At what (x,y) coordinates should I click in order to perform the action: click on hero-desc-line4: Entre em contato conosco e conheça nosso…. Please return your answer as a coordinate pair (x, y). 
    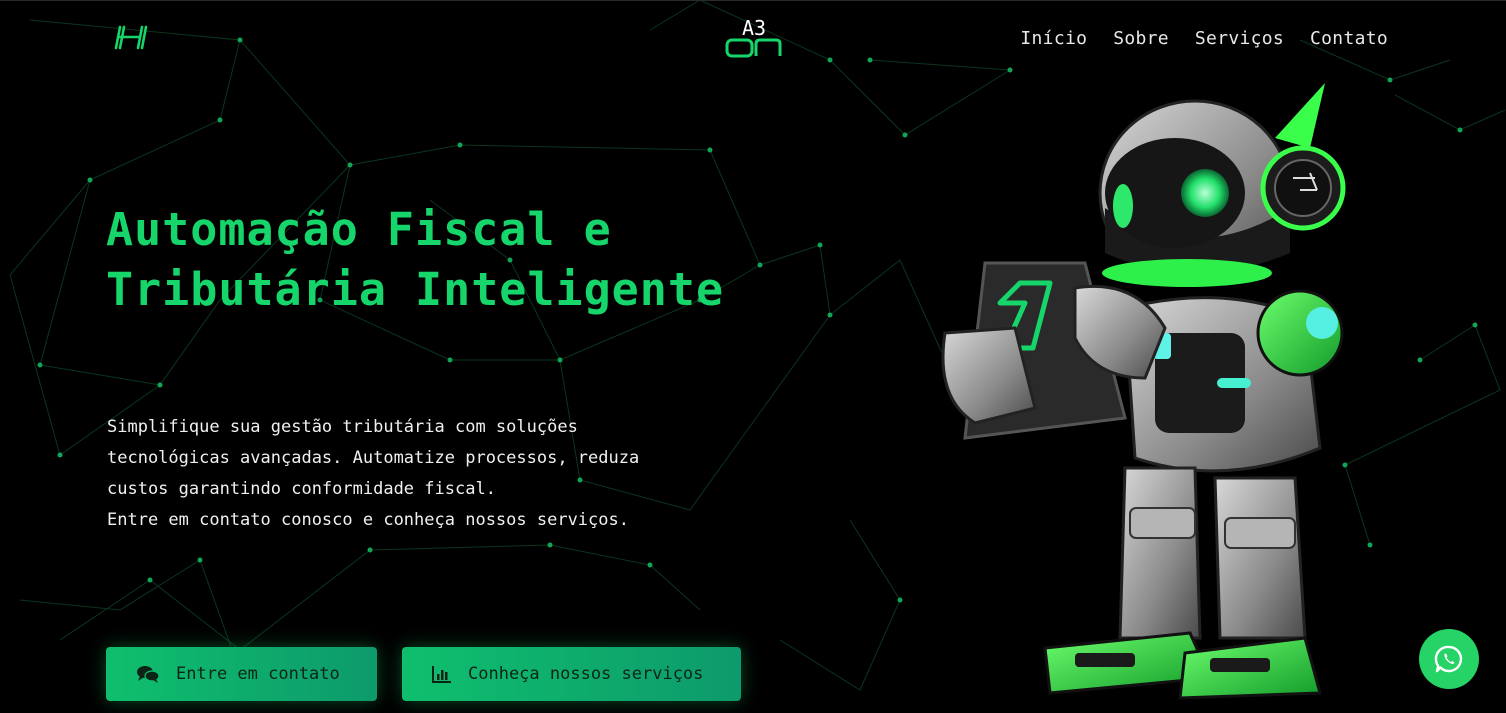
    Looking at the image, I should click on (368, 520).